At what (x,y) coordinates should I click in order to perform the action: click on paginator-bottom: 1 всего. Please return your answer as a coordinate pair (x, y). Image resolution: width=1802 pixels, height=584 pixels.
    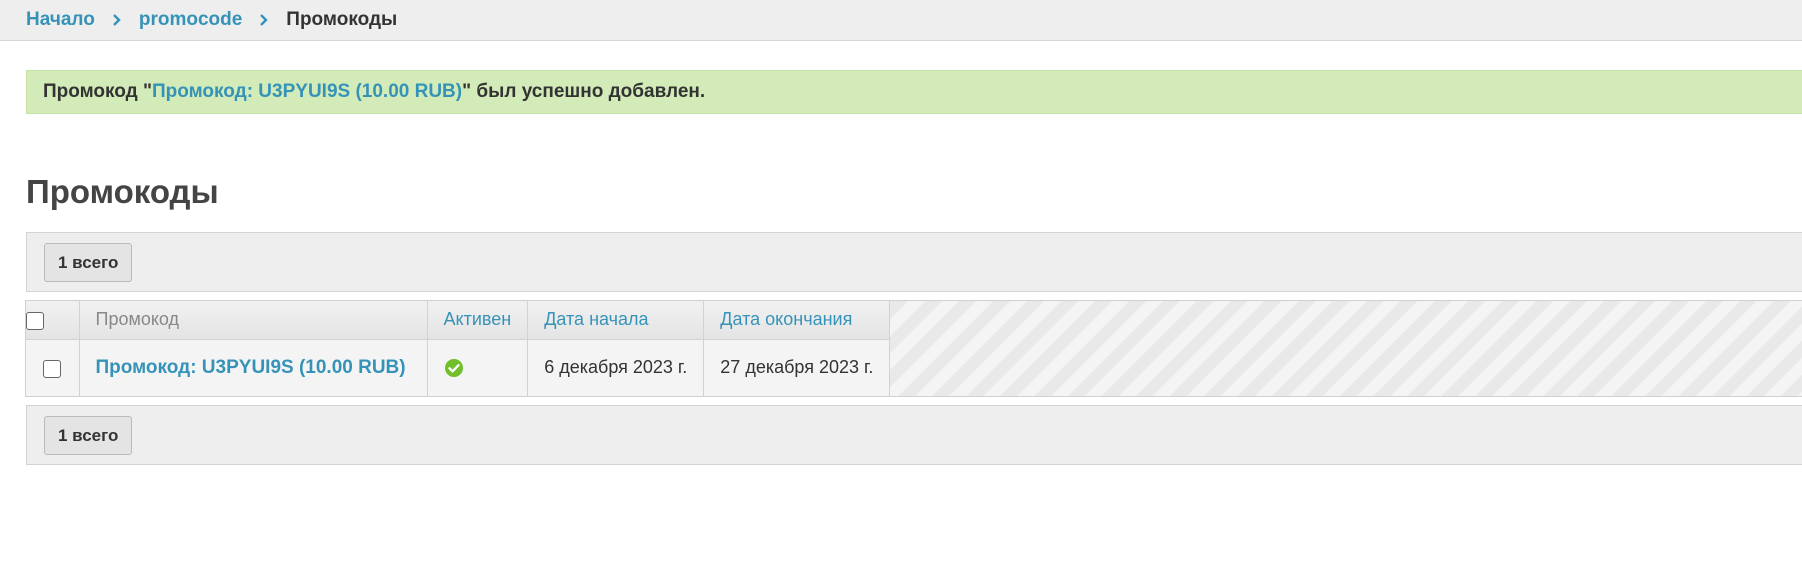
    Looking at the image, I should click on (914, 435).